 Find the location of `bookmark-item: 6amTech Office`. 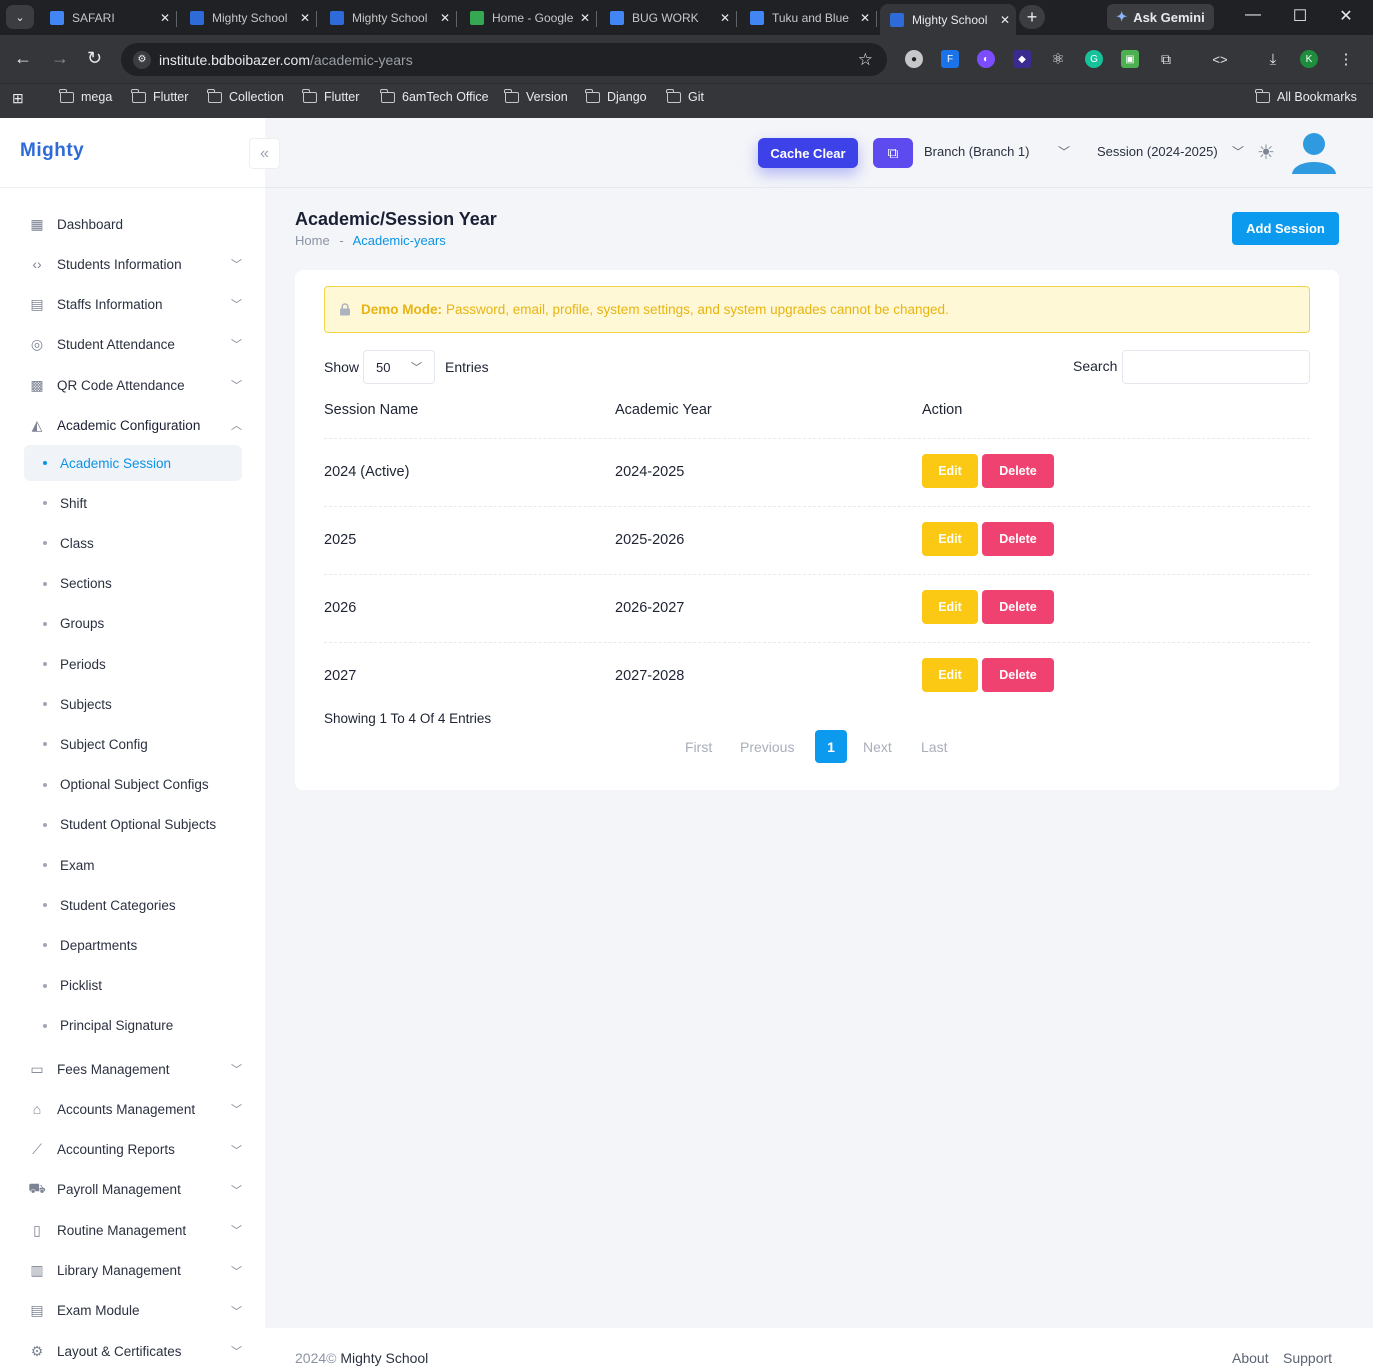

bookmark-item: 6amTech Office is located at coordinates (434, 96).